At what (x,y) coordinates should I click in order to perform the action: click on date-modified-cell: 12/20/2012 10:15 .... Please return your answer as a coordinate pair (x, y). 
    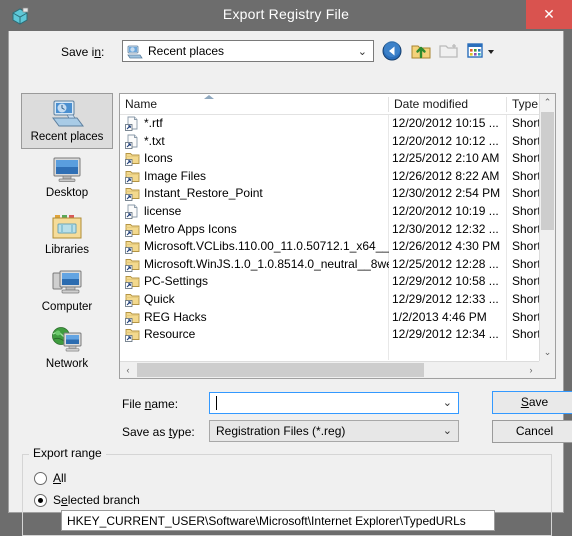
    Looking at the image, I should click on (445, 123).